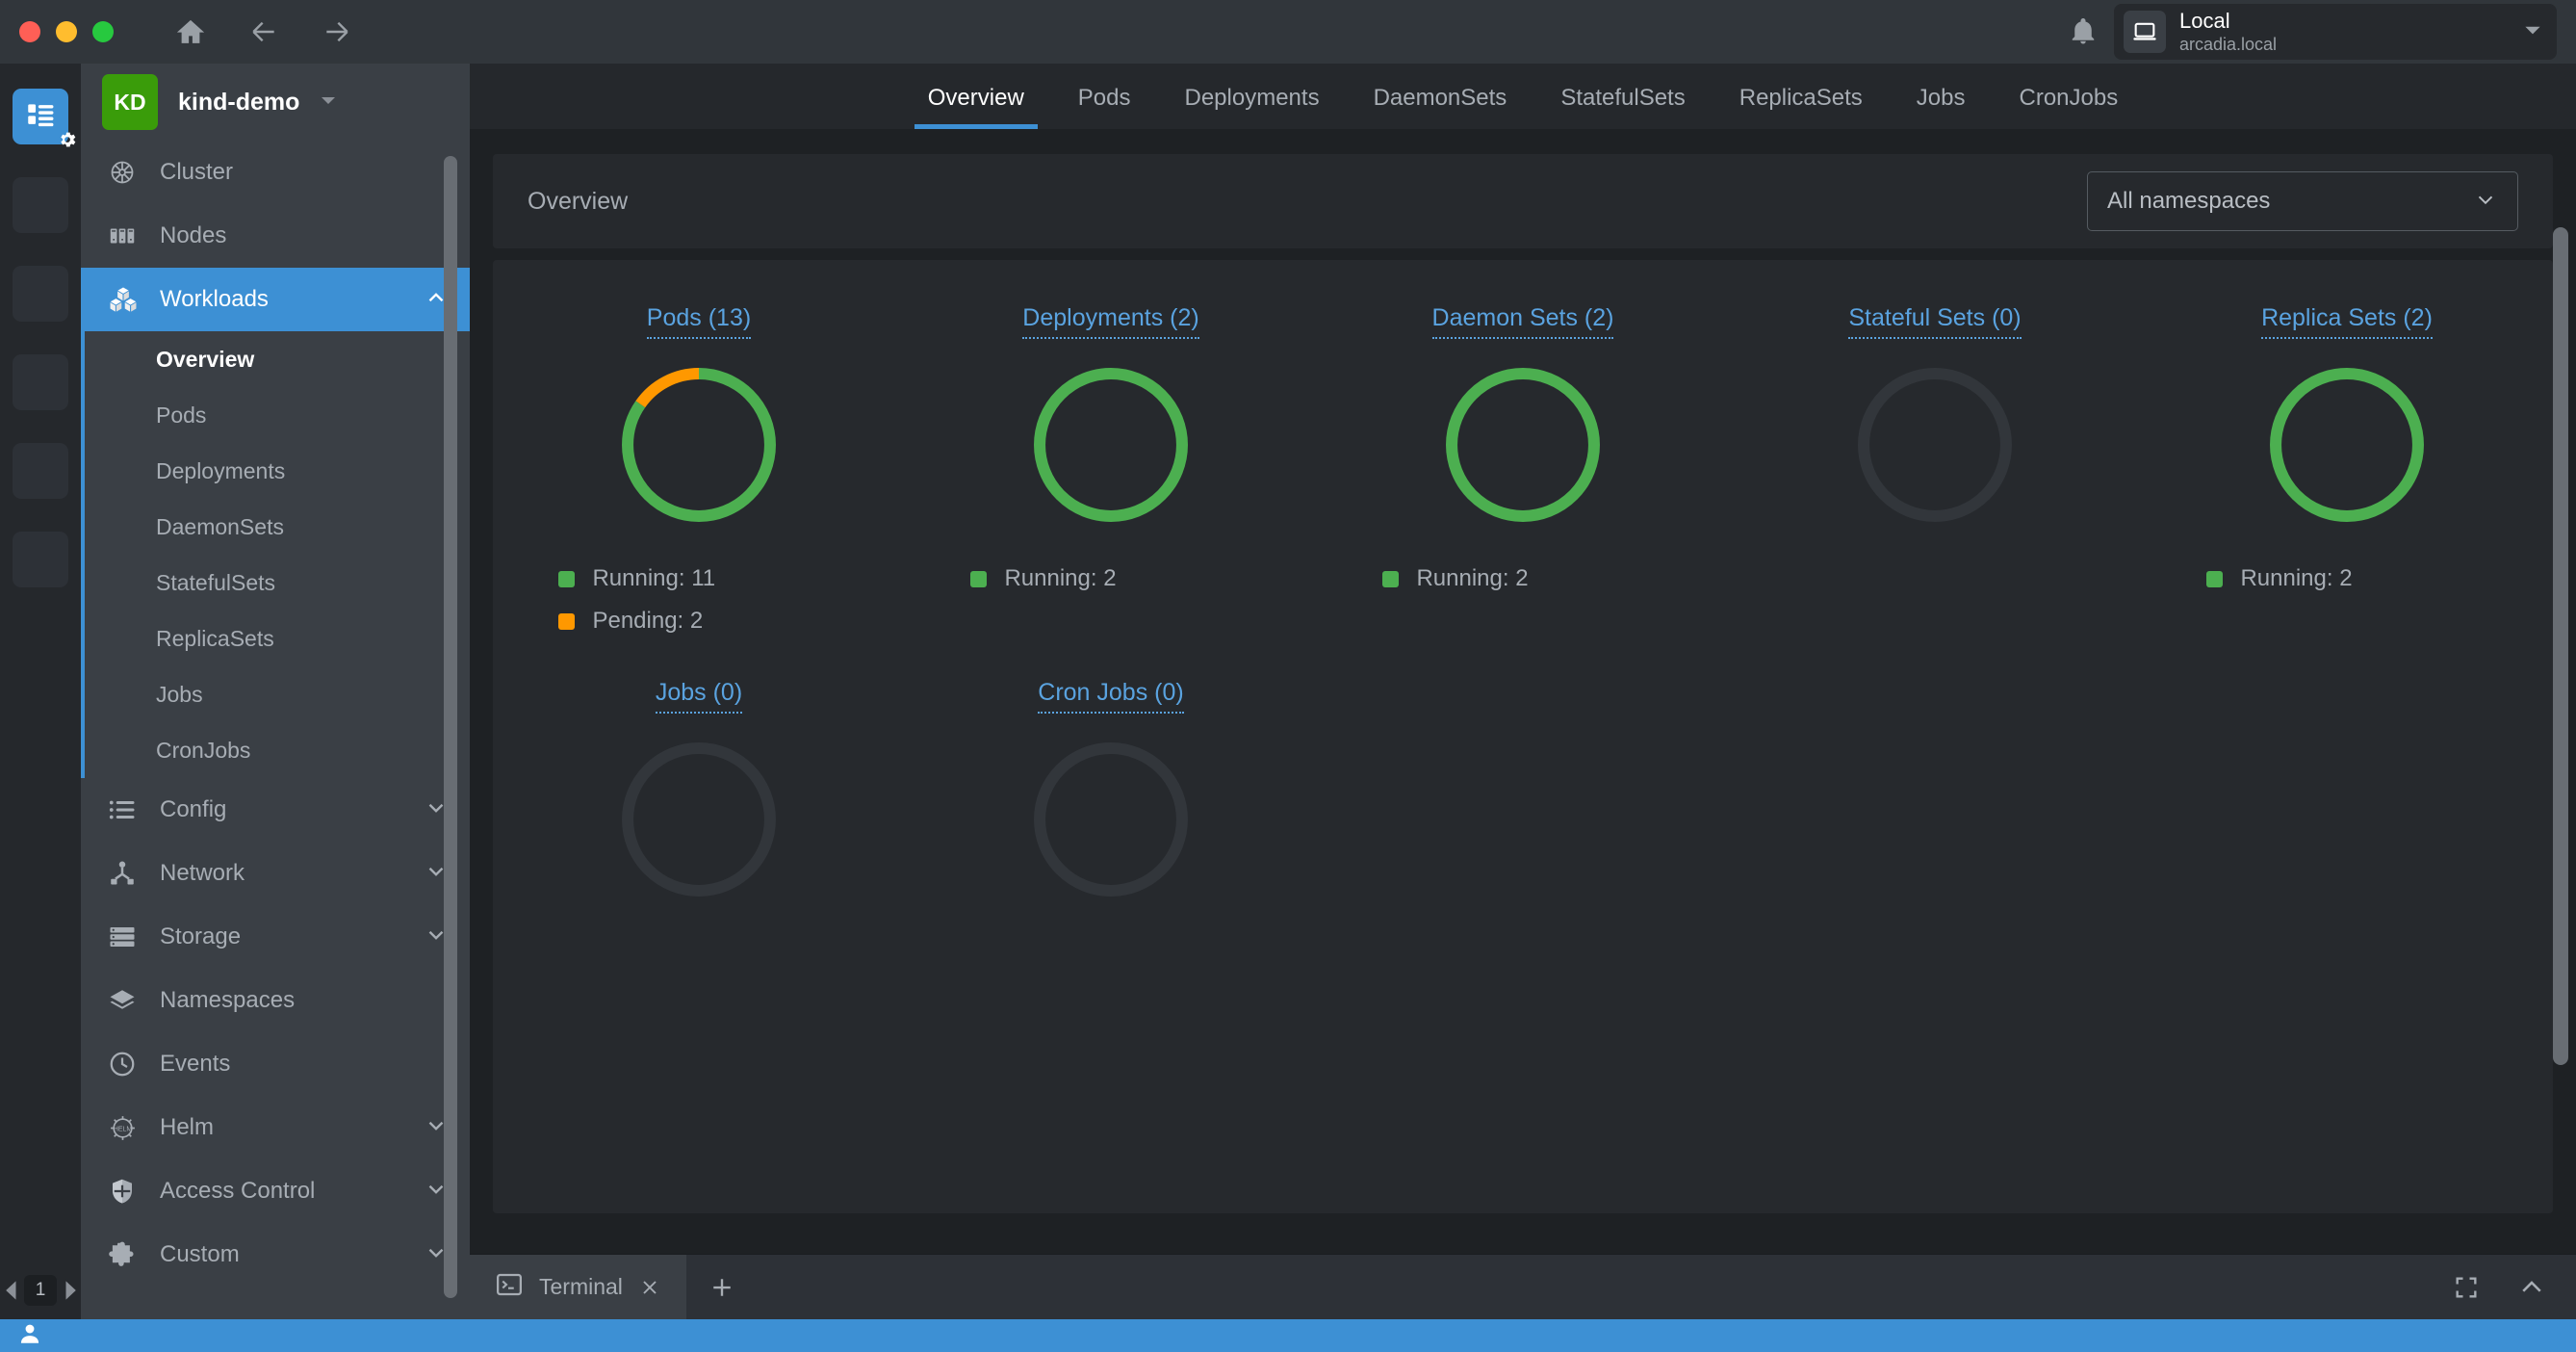  I want to click on close-icon, so click(650, 1287).